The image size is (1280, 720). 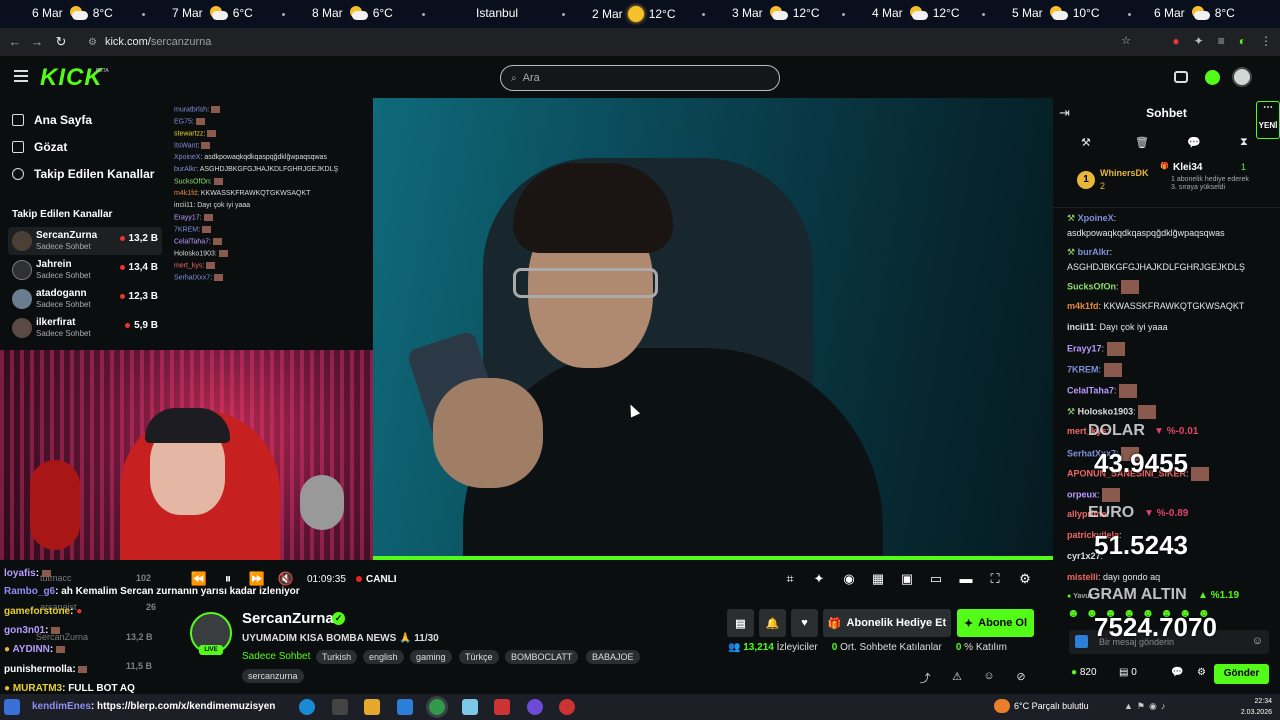 What do you see at coordinates (1051, 706) in the screenshot?
I see `taskbar-weather: 6°C Parçalı bulutlu` at bounding box center [1051, 706].